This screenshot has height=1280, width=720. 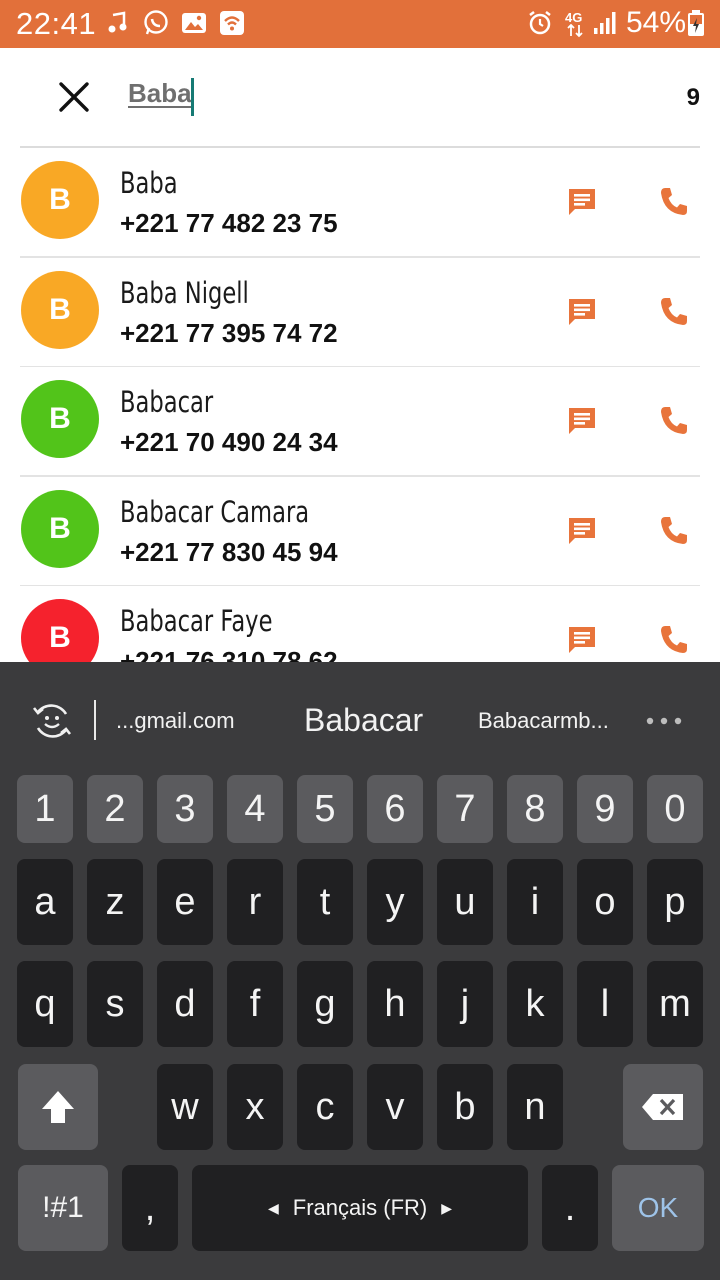 I want to click on space-key-label: Français (FR), so click(x=360, y=1207).